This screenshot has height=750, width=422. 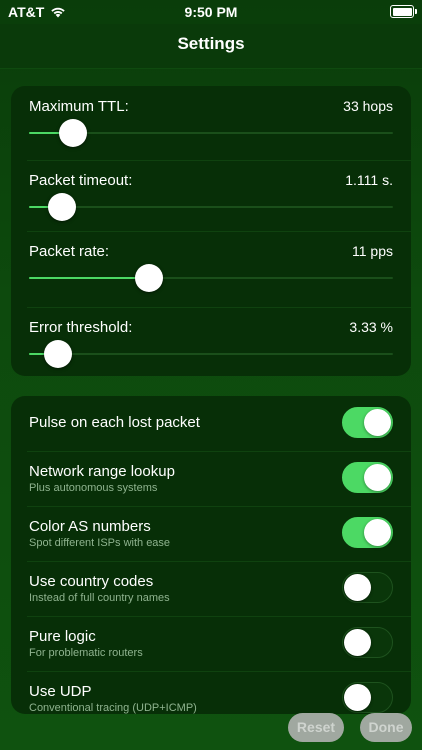 I want to click on pulse-lost-packet-toggle, so click(x=367, y=422).